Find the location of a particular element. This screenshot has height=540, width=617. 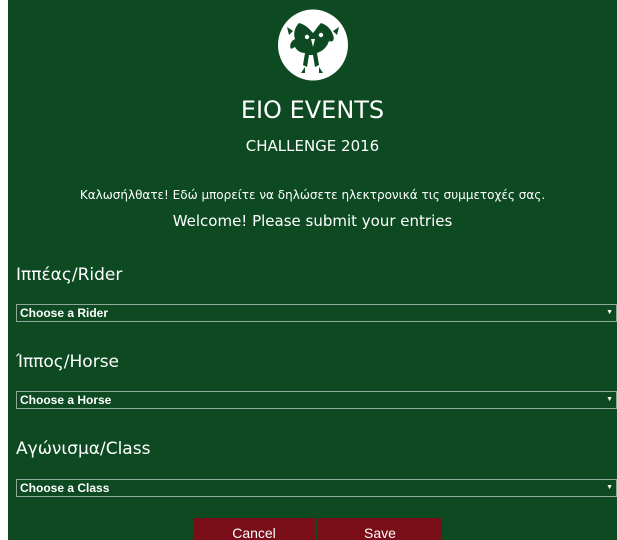

horse-select: Choose a Horse ▼ is located at coordinates (316, 400).